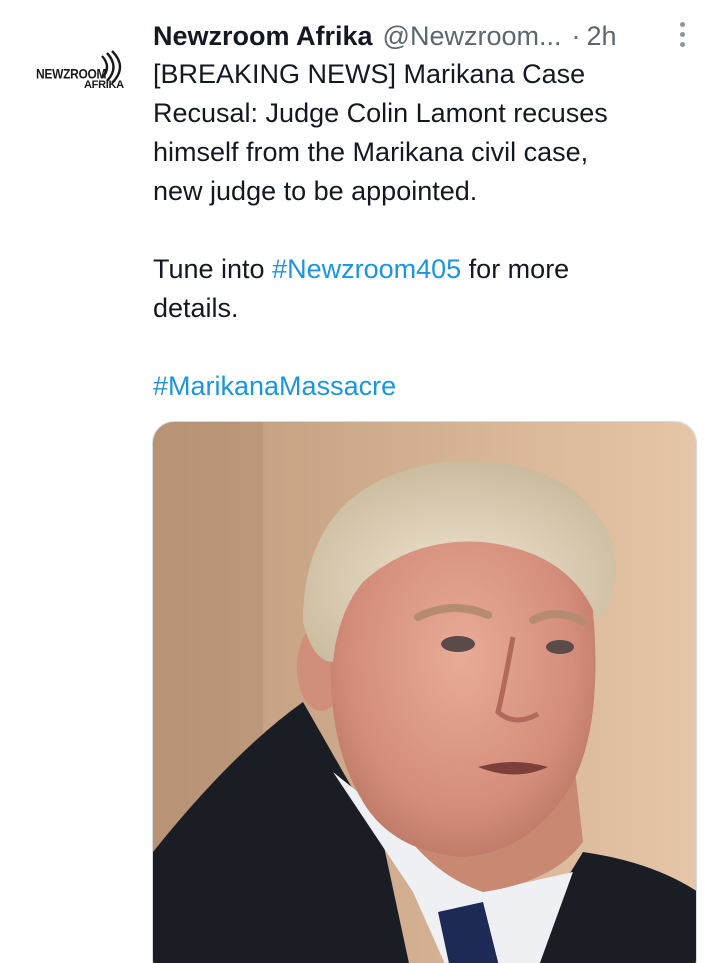 This screenshot has width=720, height=963. I want to click on hashtag-link: #MarikanaMassacre, so click(274, 386).